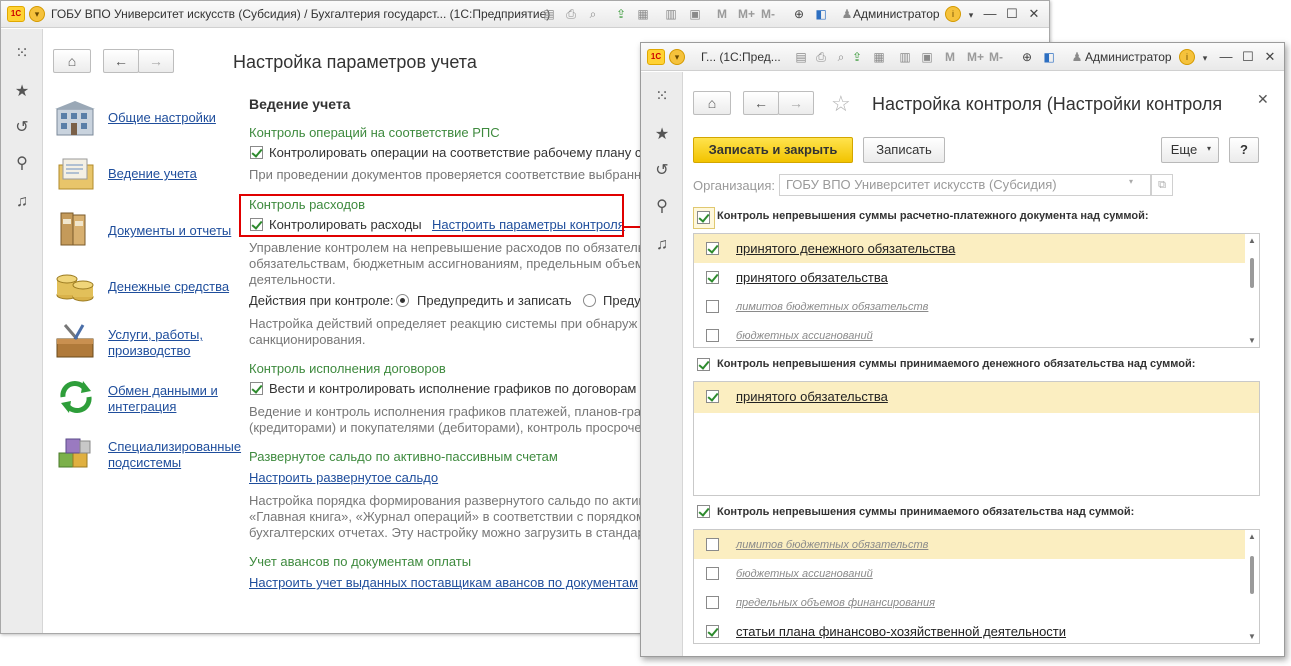  I want to click on dialog-menu-dropdown-icon: ▾, so click(677, 57).